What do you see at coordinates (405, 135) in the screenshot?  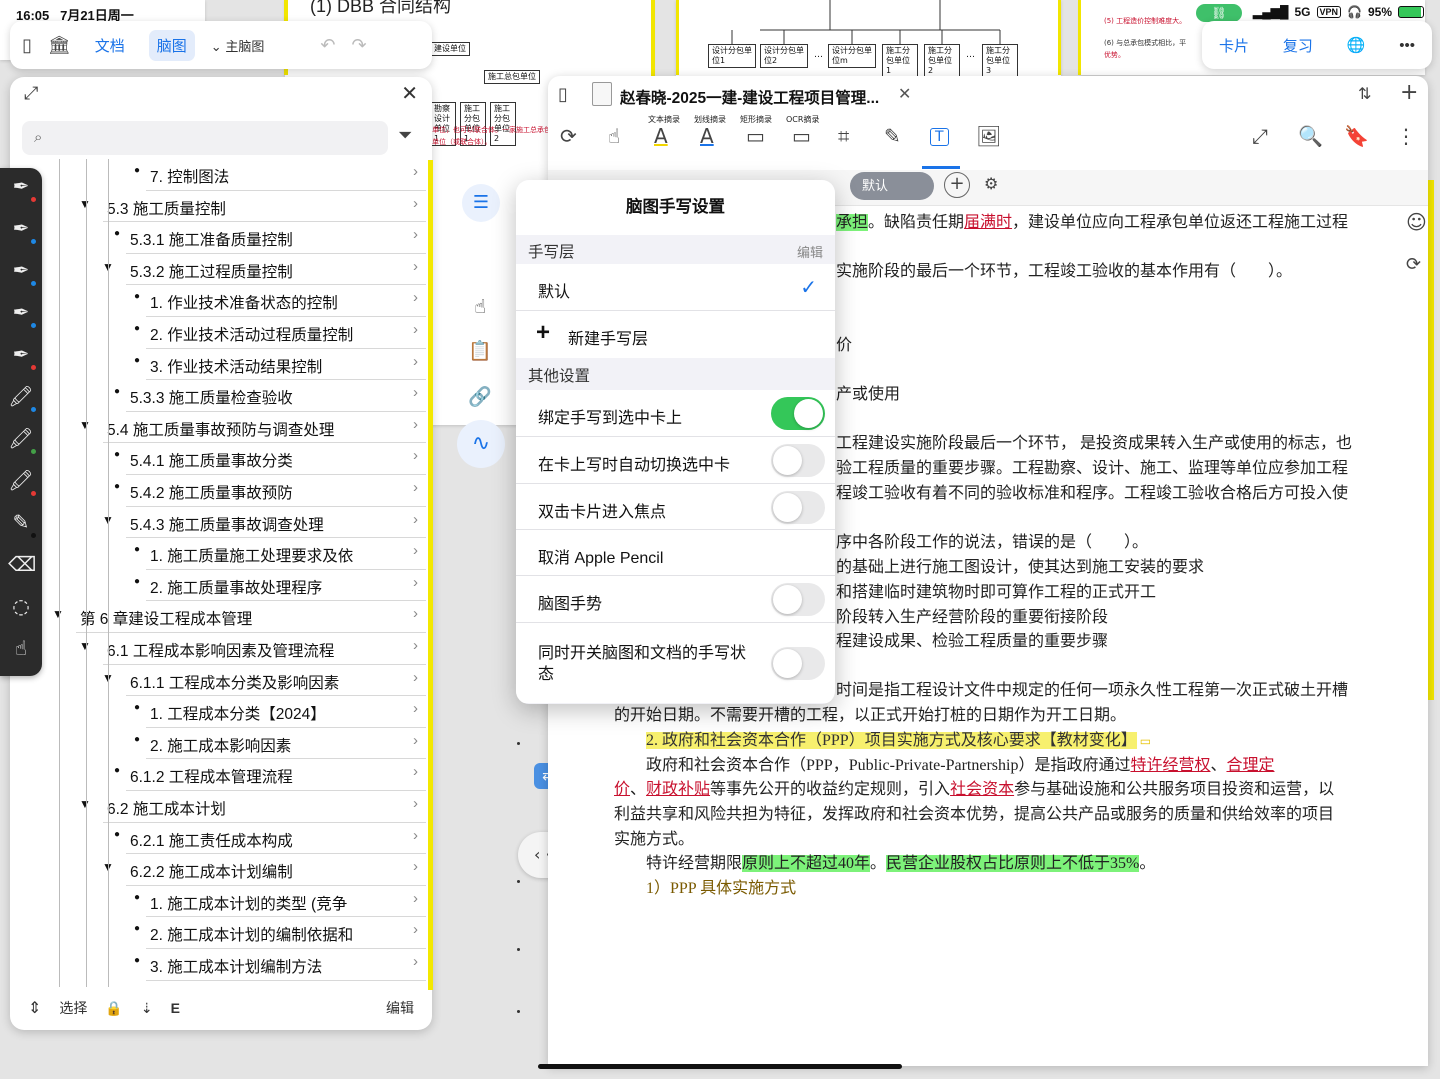 I see `filter-icon: ⏷` at bounding box center [405, 135].